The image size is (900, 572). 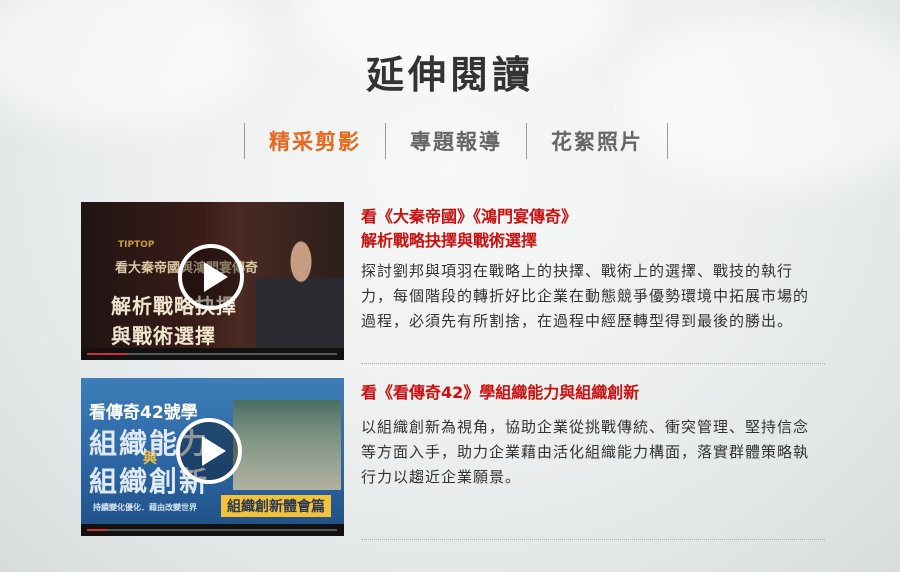 I want to click on video-thumbnail: TIPTOP 看大秦帝國與鴻門宴傳奇 解析戰略抉擇 與戰術選擇, so click(x=212, y=281).